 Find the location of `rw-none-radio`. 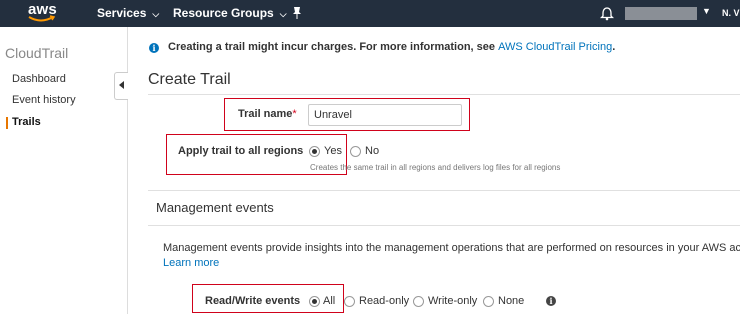

rw-none-radio is located at coordinates (488, 301).